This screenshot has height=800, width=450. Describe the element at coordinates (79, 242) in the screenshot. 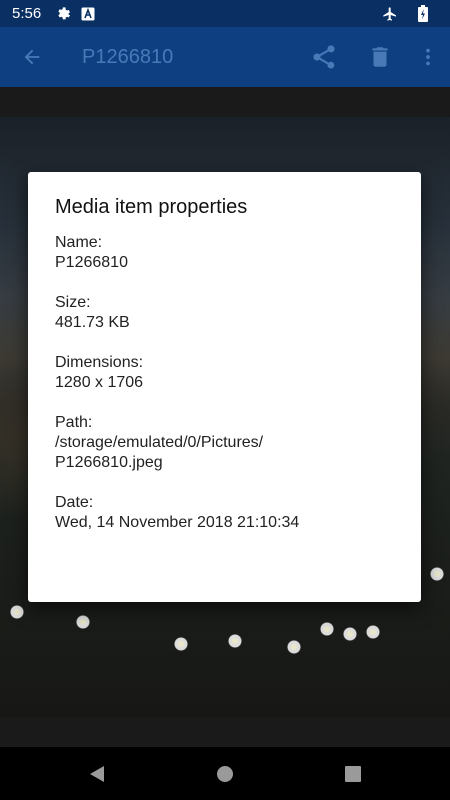

I see `property-label: Name:` at that location.